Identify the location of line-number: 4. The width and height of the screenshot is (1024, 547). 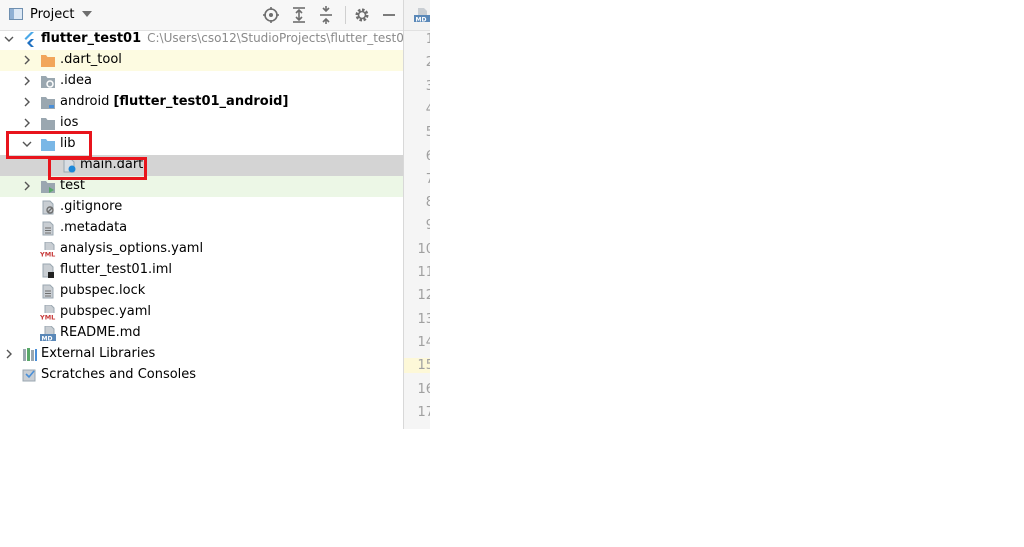
(427, 109).